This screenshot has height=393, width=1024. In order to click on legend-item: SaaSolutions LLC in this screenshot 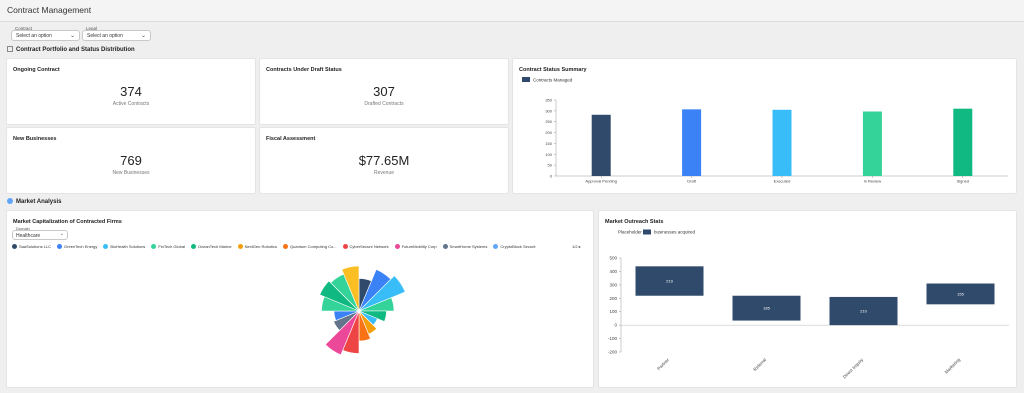, I will do `click(31, 246)`.